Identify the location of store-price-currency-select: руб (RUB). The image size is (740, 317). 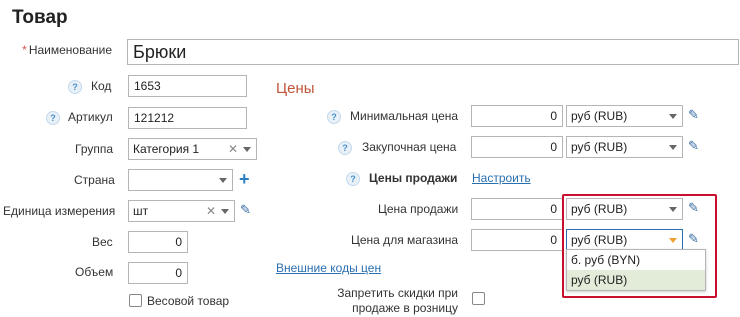
(624, 240).